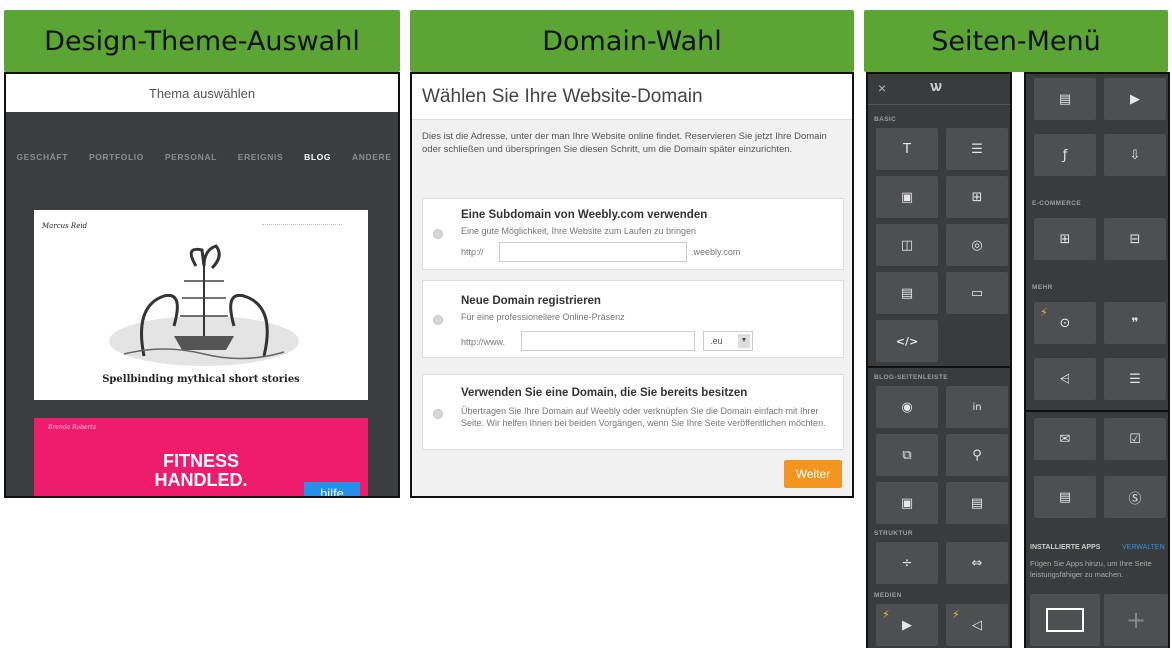 The image size is (1172, 648). I want to click on tab-category-blog: BLOG, so click(317, 157).